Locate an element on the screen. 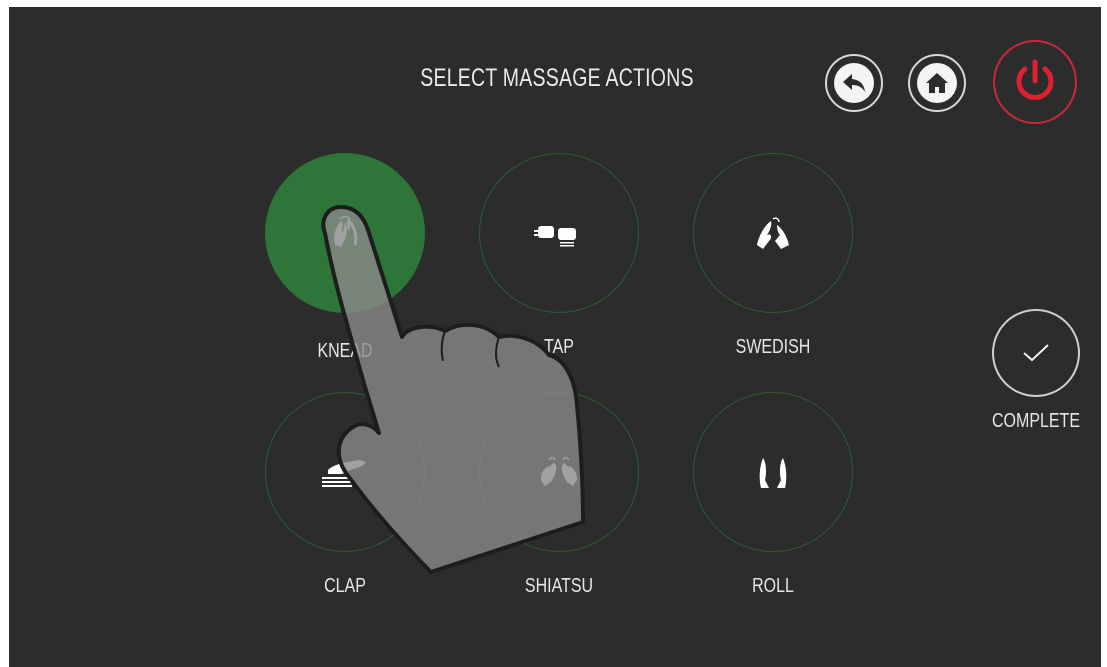  swedish-hands-icon is located at coordinates (773, 233).